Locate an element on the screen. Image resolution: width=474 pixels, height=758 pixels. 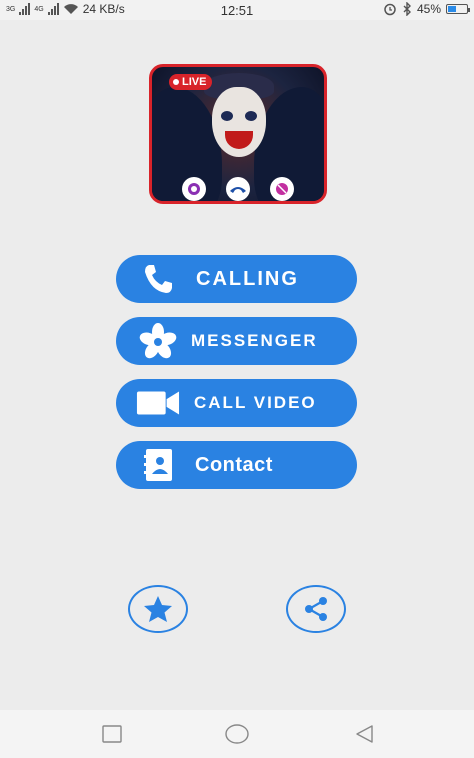
battery-percent: 45% is located at coordinates (428, 9).